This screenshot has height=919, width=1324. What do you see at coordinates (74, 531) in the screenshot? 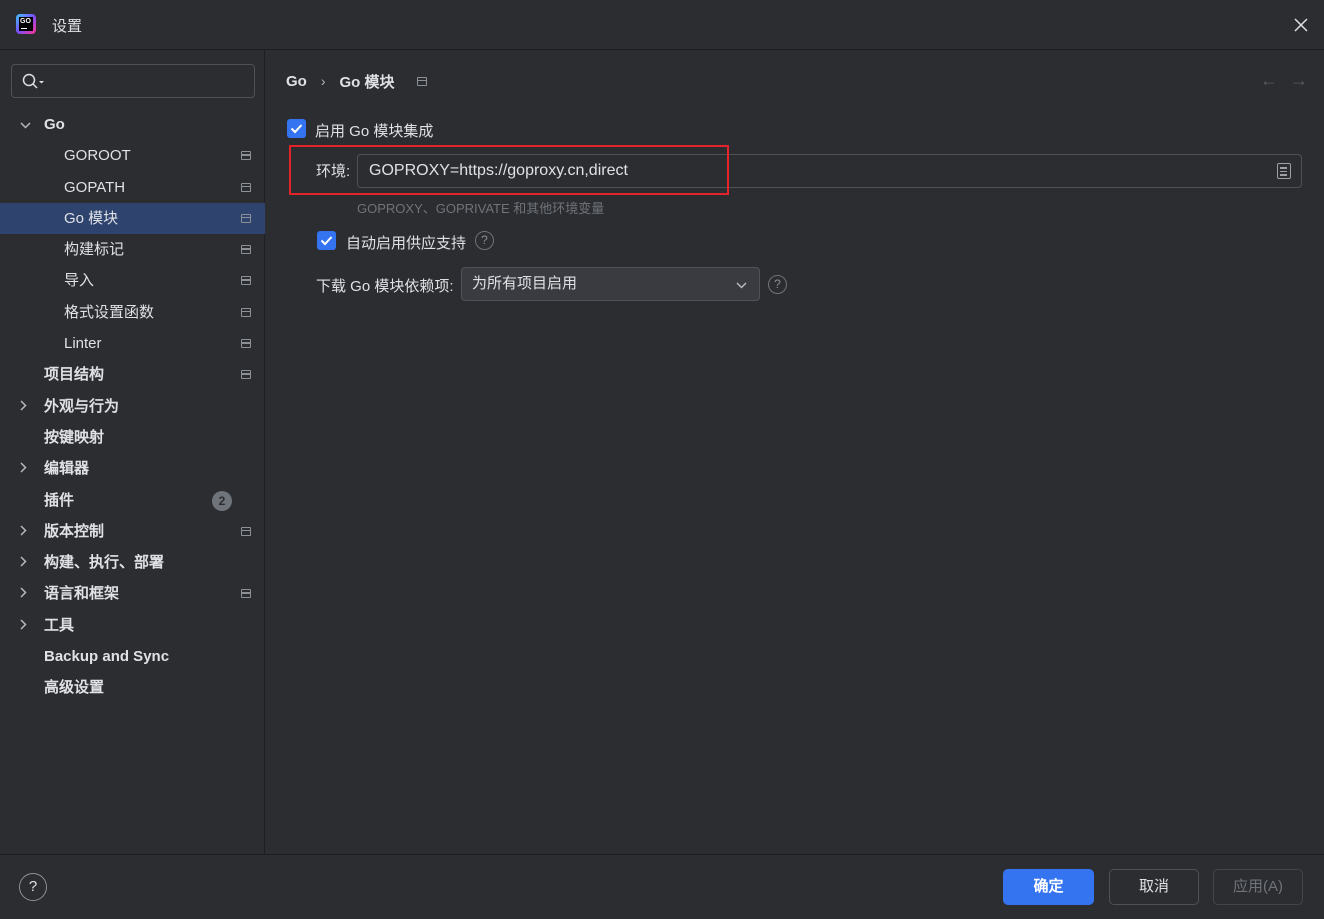
I see `sidebar-item-label: 版本控制` at bounding box center [74, 531].